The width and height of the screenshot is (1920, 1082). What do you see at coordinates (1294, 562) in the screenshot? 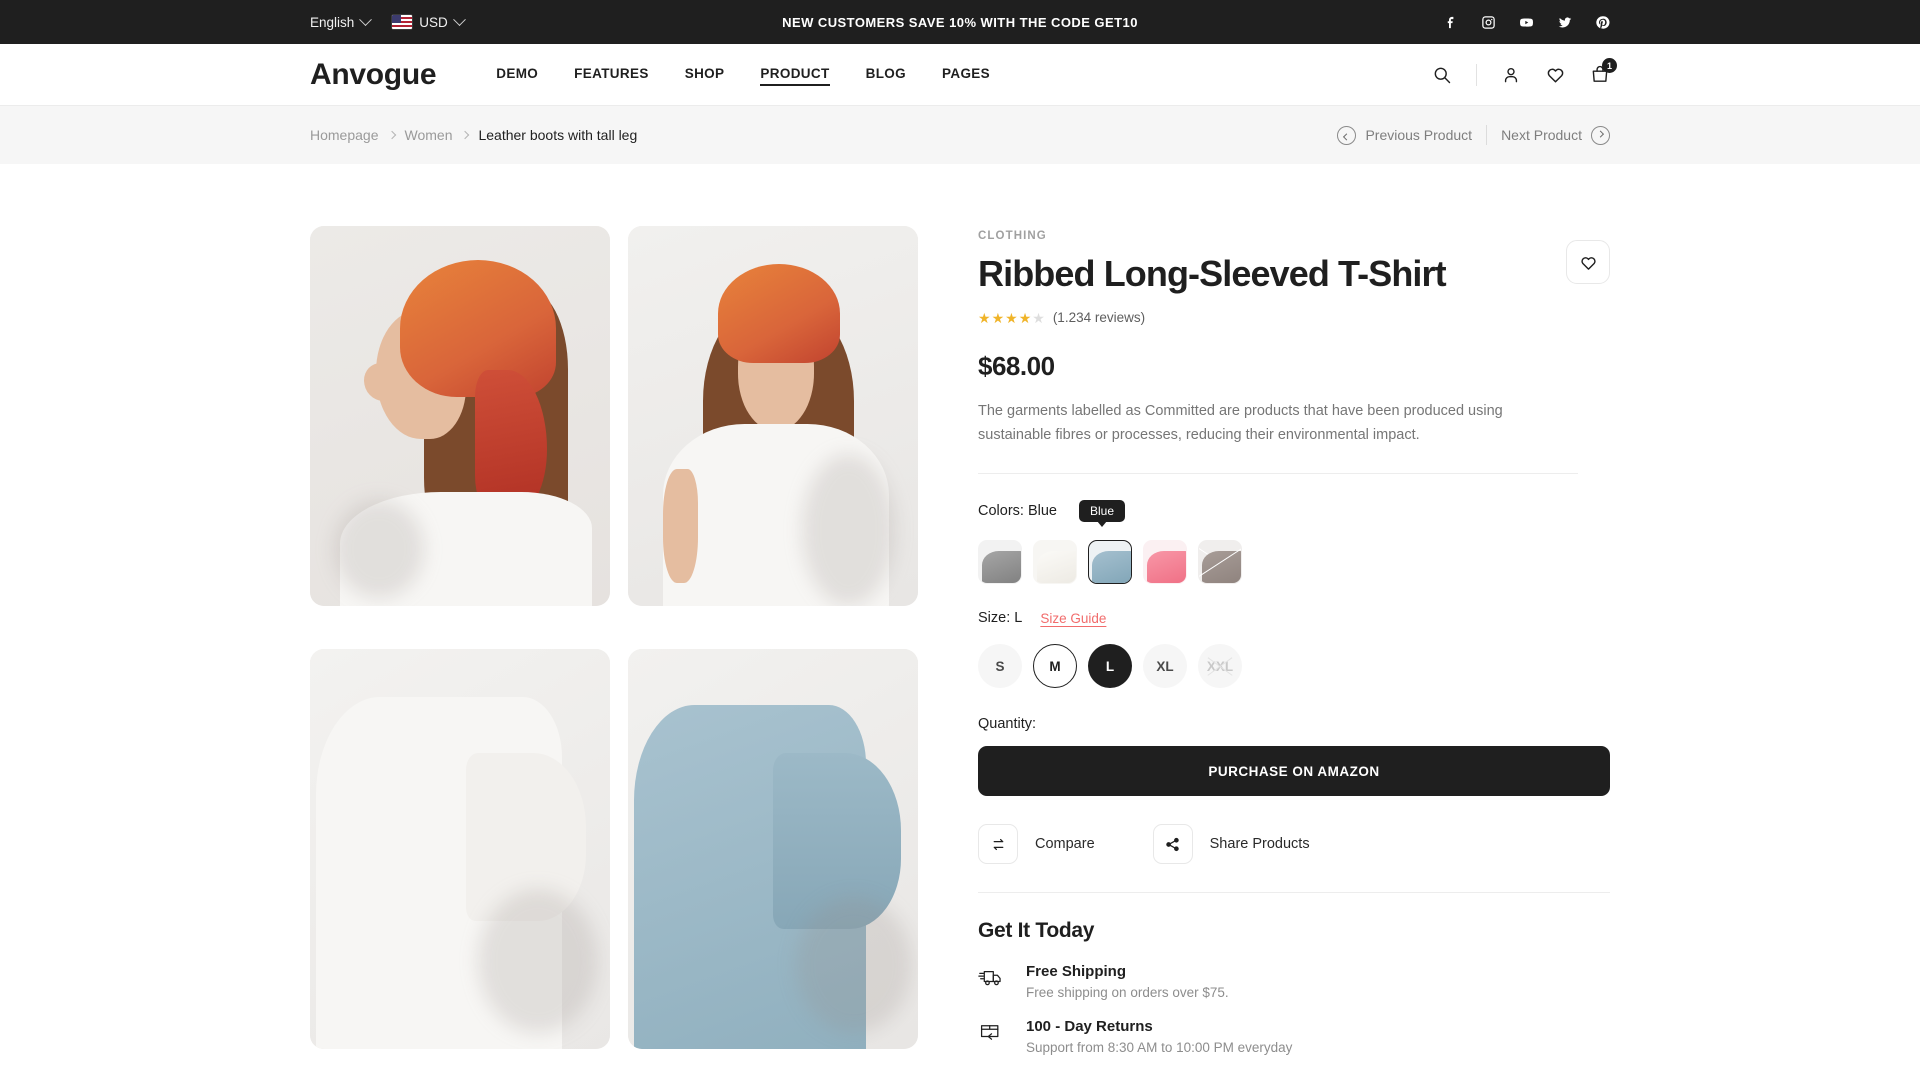
I see `color-swatches` at bounding box center [1294, 562].